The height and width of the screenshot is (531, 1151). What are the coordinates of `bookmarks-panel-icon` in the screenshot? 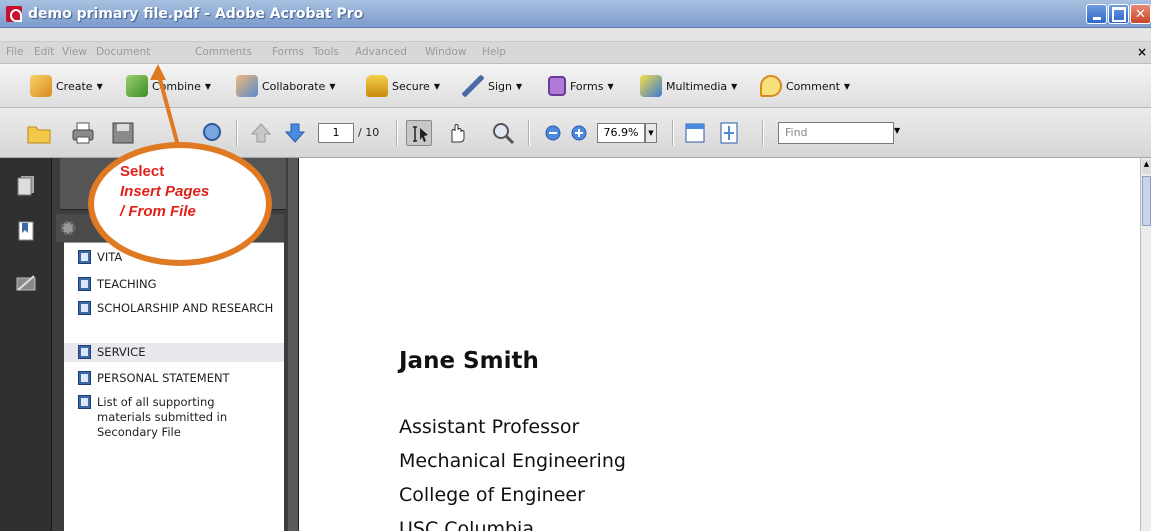 It's located at (26, 231).